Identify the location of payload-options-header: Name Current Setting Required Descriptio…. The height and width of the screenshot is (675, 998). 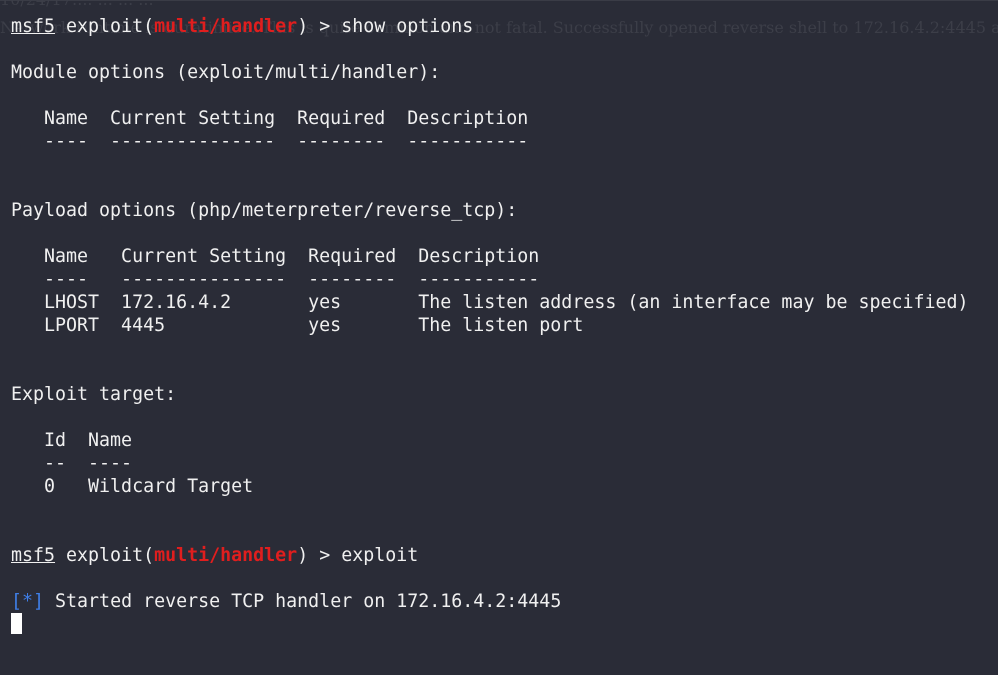
(275, 256).